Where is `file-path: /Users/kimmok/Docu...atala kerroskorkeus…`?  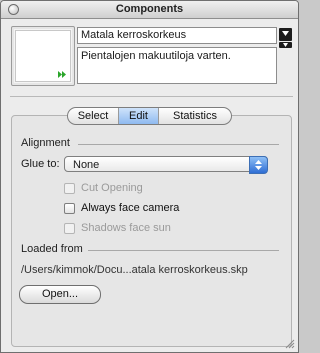
file-path: /Users/kimmok/Docu...atala kerroskorkeus… is located at coordinates (134, 270).